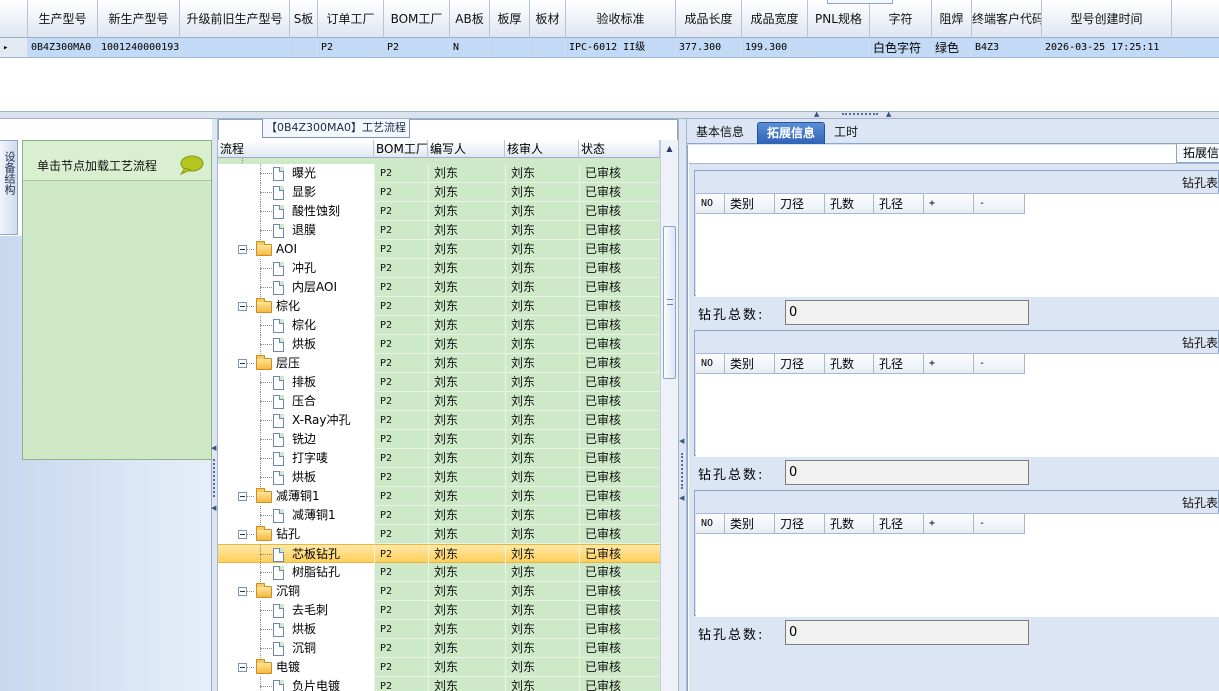 This screenshot has width=1219, height=691. I want to click on tree-process-row: 减薄铜1 P2 刘东 刘东 已审核, so click(439, 515).